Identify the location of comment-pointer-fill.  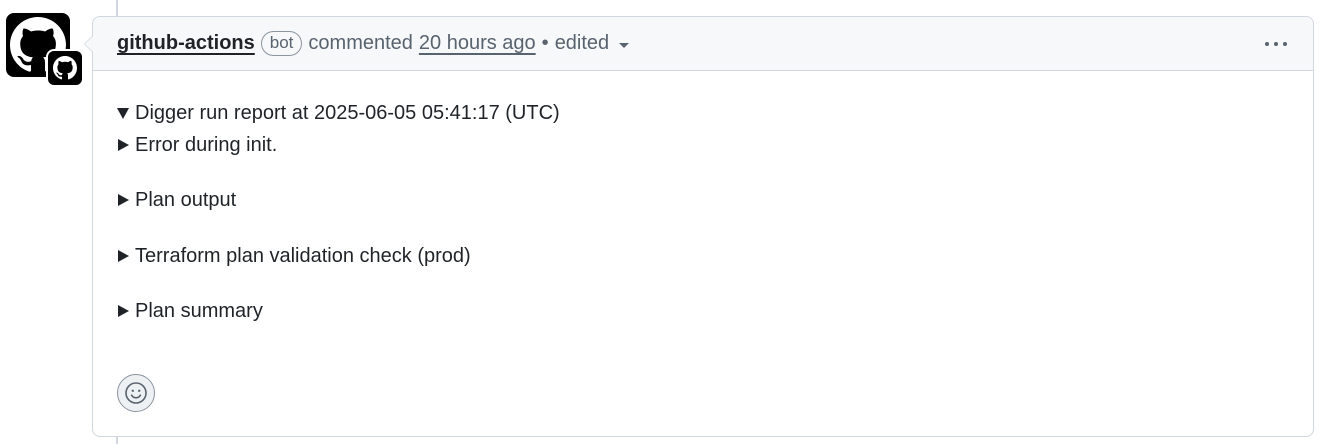
(89, 44).